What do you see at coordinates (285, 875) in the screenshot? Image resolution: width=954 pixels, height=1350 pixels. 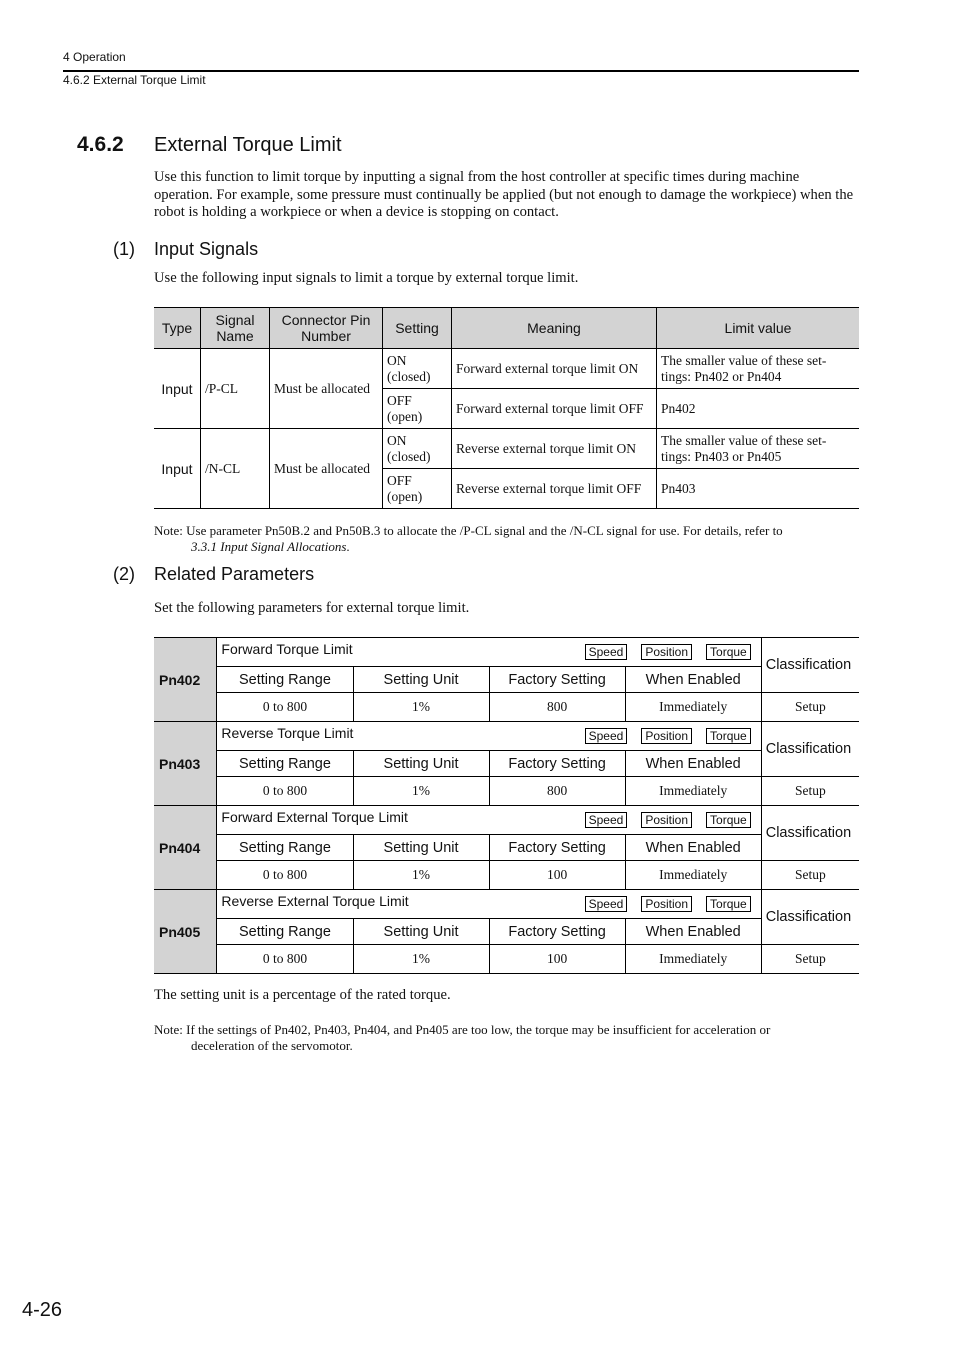 I see `setting-range-value: 0 to 800` at bounding box center [285, 875].